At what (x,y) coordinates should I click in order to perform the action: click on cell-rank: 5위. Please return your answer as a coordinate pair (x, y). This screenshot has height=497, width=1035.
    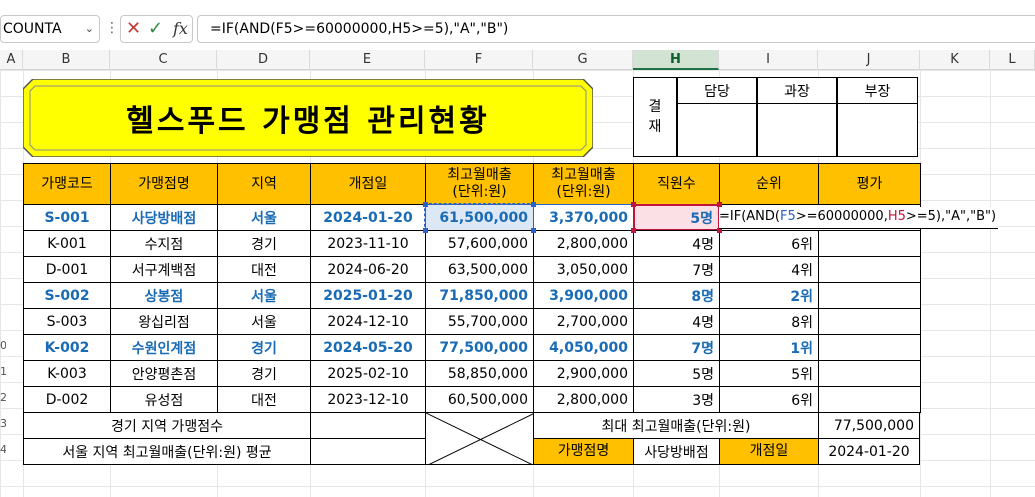
    Looking at the image, I should click on (769, 373).